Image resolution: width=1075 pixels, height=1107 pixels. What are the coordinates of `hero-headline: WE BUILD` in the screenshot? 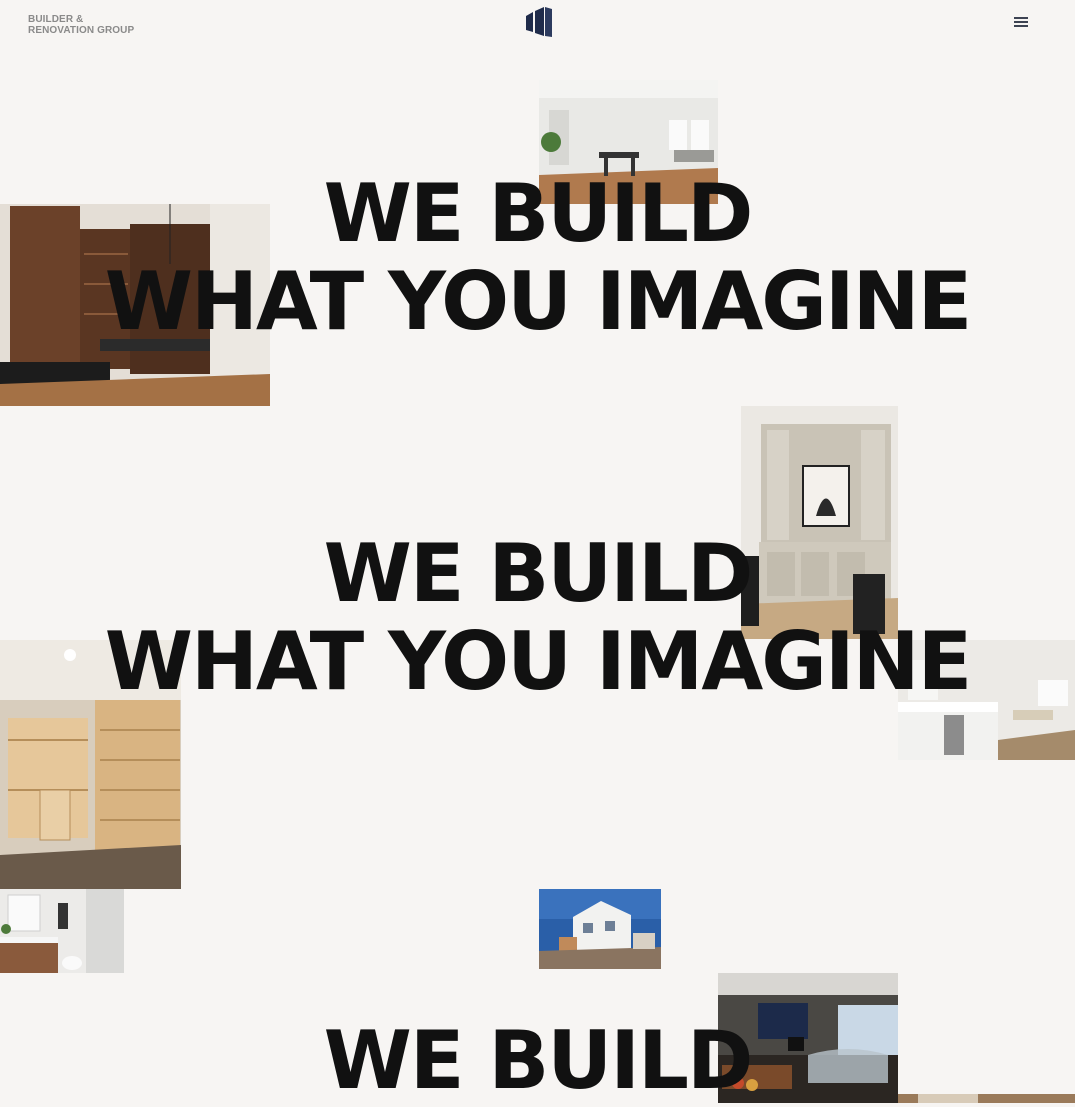 It's located at (537, 1061).